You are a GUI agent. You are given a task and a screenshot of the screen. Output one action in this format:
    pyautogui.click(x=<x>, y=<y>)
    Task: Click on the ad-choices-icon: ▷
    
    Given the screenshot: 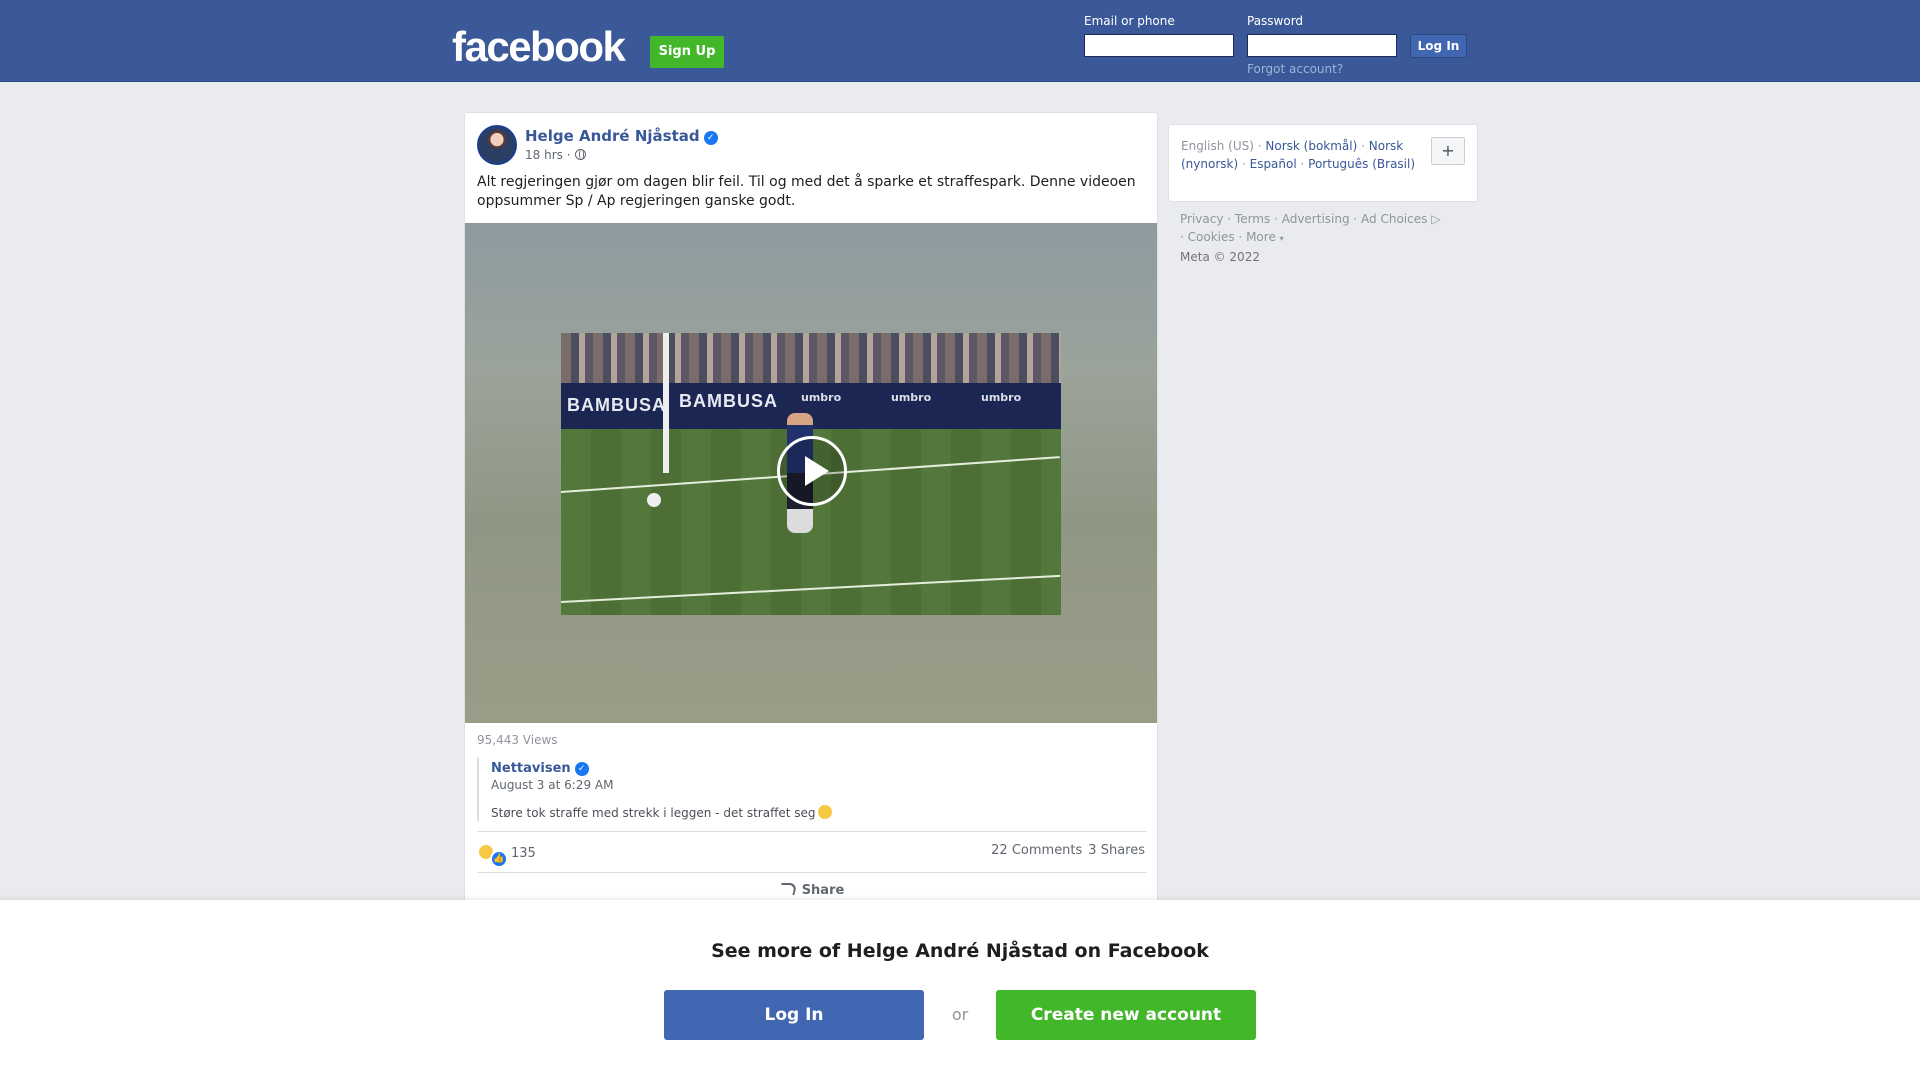 What is the action you would take?
    pyautogui.click(x=1436, y=219)
    